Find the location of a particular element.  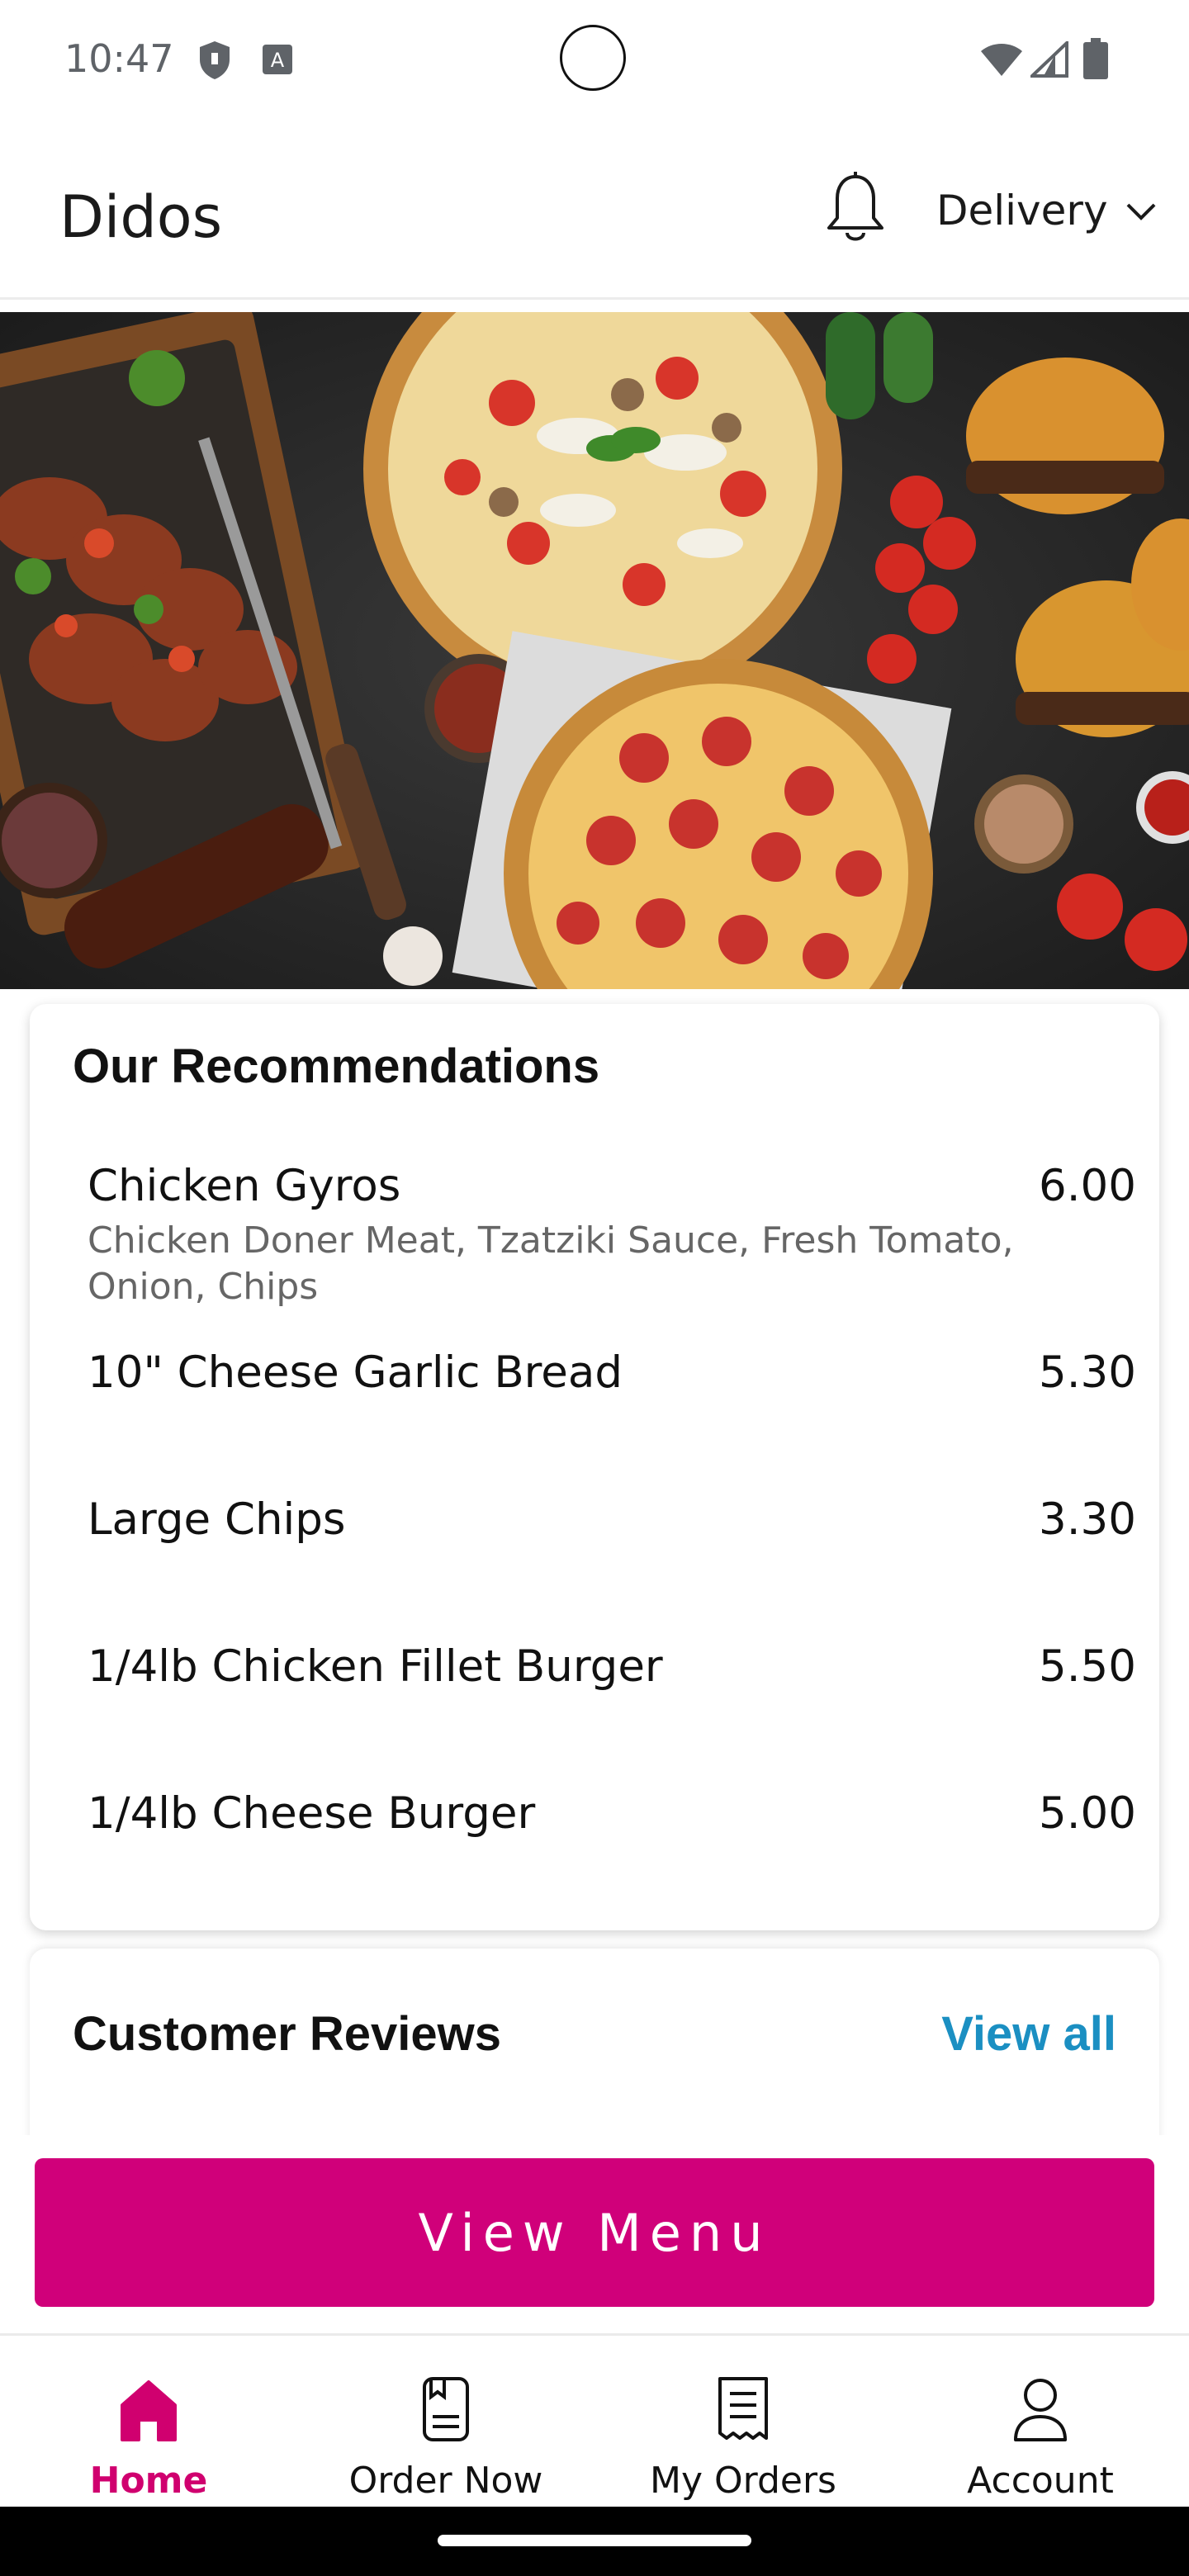

shield-icon is located at coordinates (215, 60).